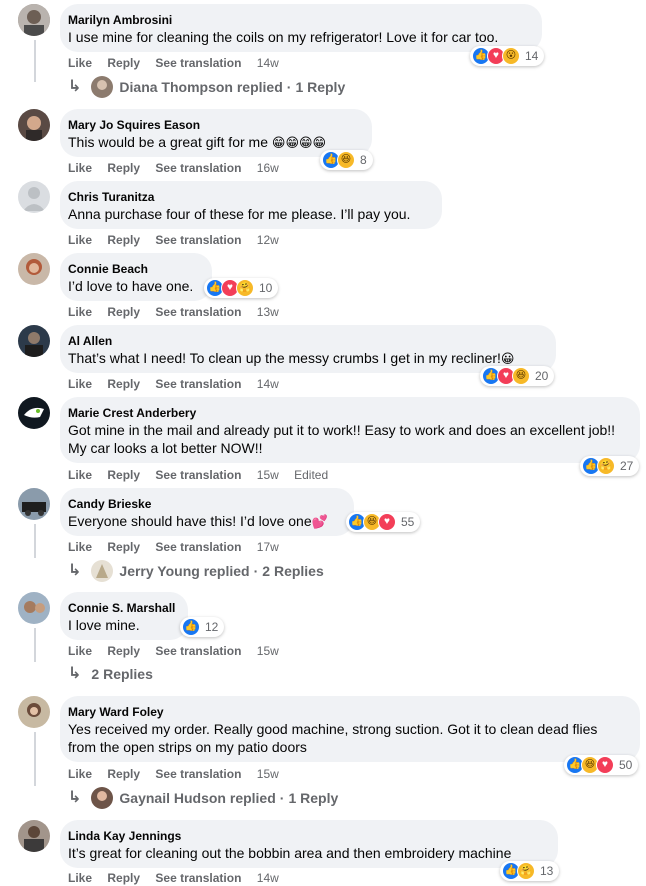 The height and width of the screenshot is (886, 646). I want to click on timestamp: 17w, so click(268, 547).